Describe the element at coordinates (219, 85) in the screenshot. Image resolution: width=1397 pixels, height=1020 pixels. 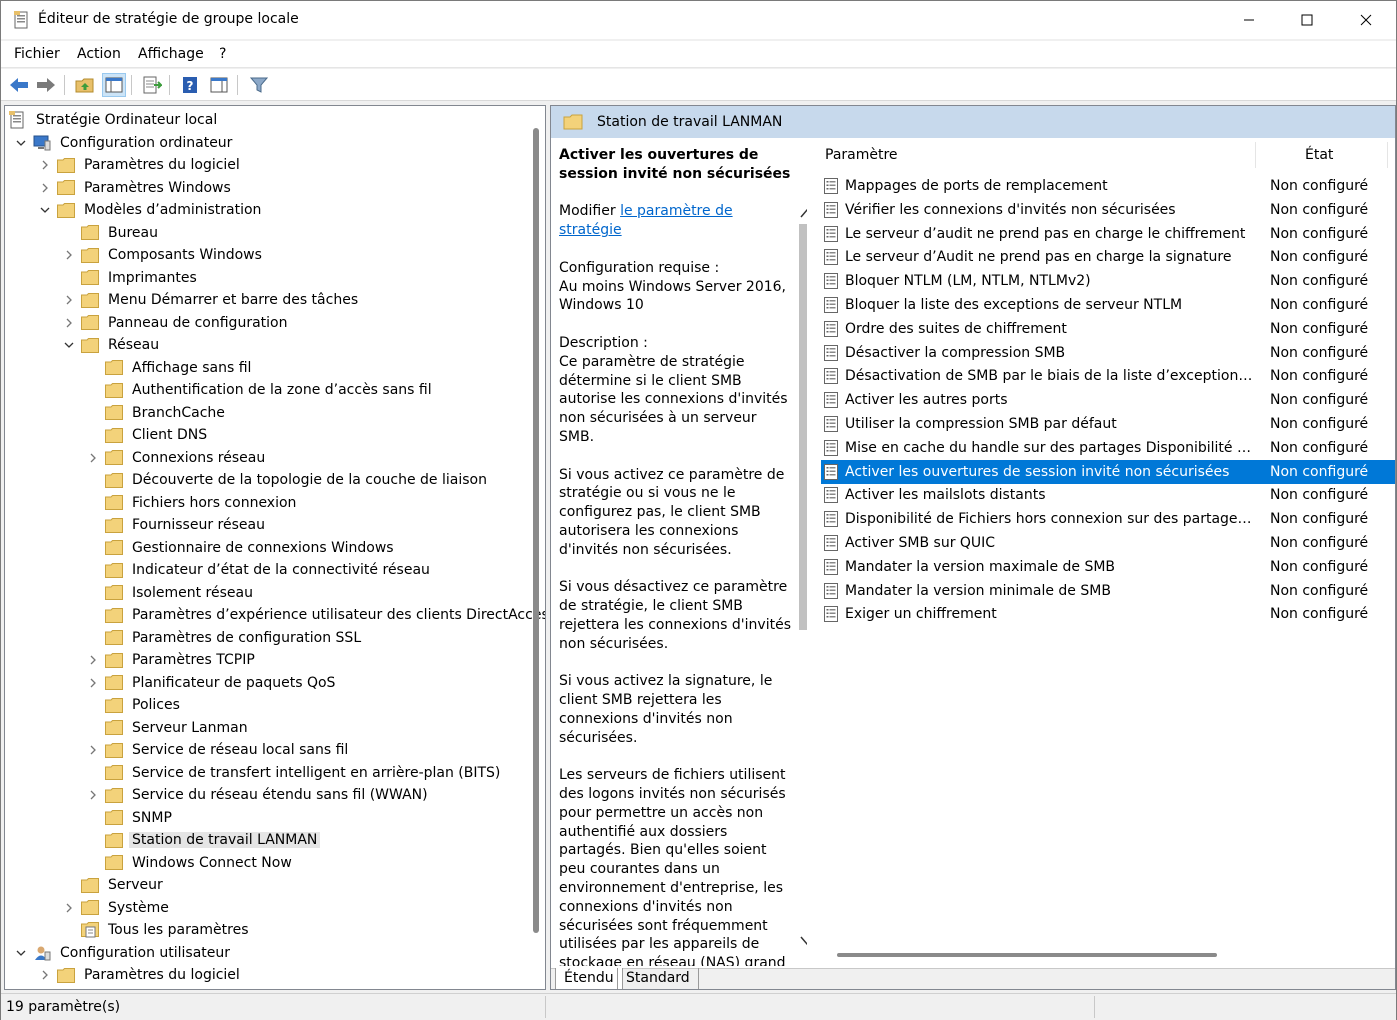
I see `show-action-pane-button` at that location.